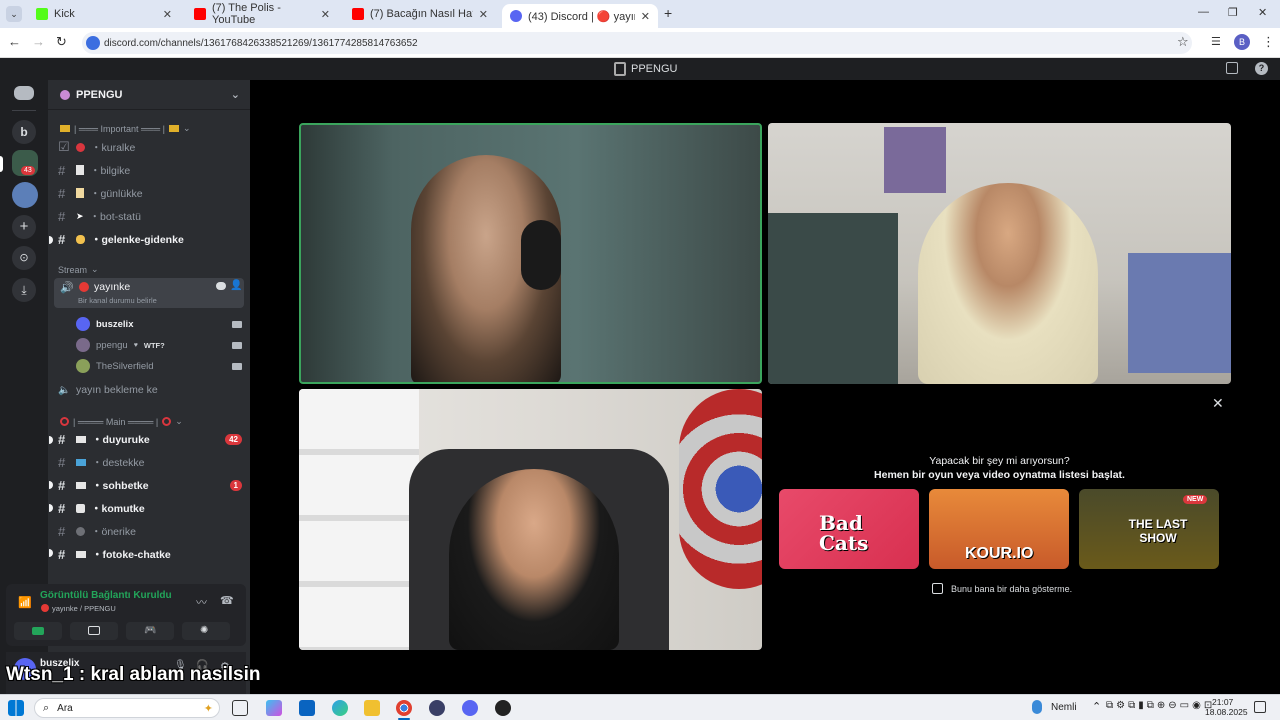  What do you see at coordinates (150, 439) in the screenshot?
I see `channel-duyuruke: # ・duyuruke 42` at bounding box center [150, 439].